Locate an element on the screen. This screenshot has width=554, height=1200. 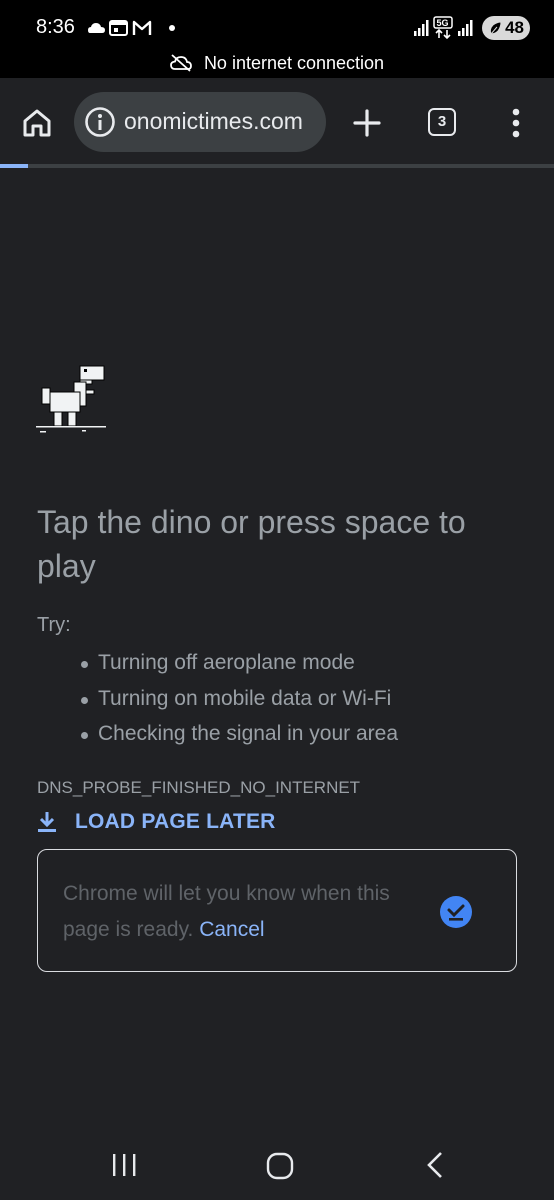
recent-apps-icon is located at coordinates (124, 1165).